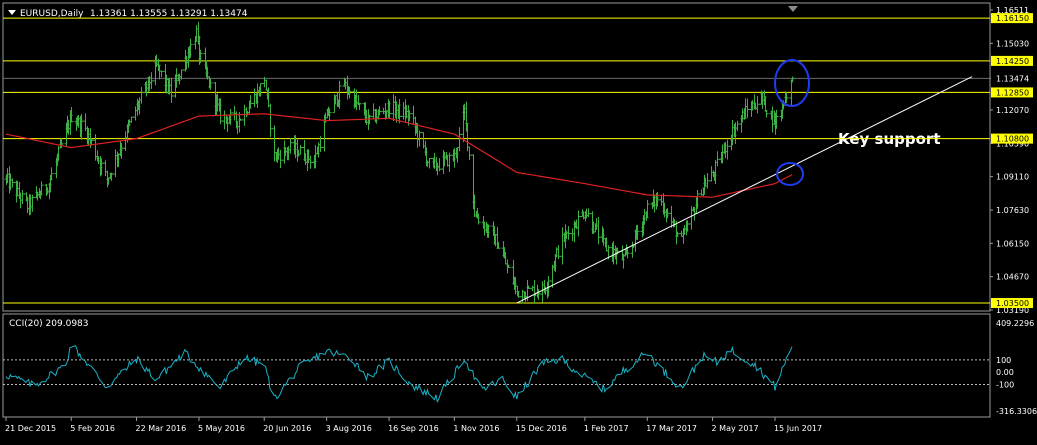 The image size is (1037, 445). What do you see at coordinates (1012, 110) in the screenshot?
I see `y-axis-tick-label: 1.12070` at bounding box center [1012, 110].